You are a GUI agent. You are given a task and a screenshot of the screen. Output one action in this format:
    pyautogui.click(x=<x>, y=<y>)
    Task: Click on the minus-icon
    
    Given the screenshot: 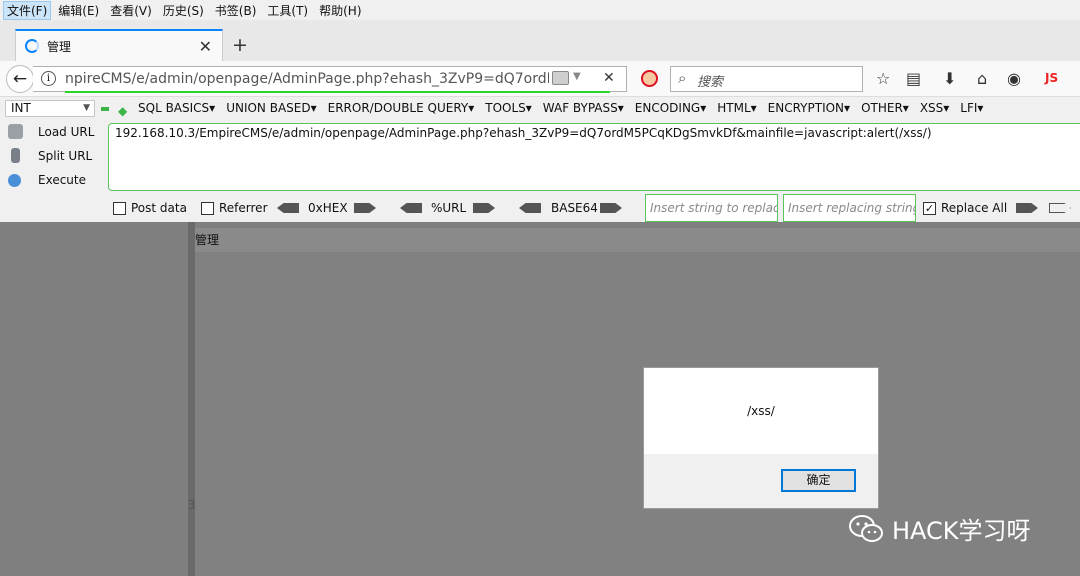 What is the action you would take?
    pyautogui.click(x=105, y=109)
    